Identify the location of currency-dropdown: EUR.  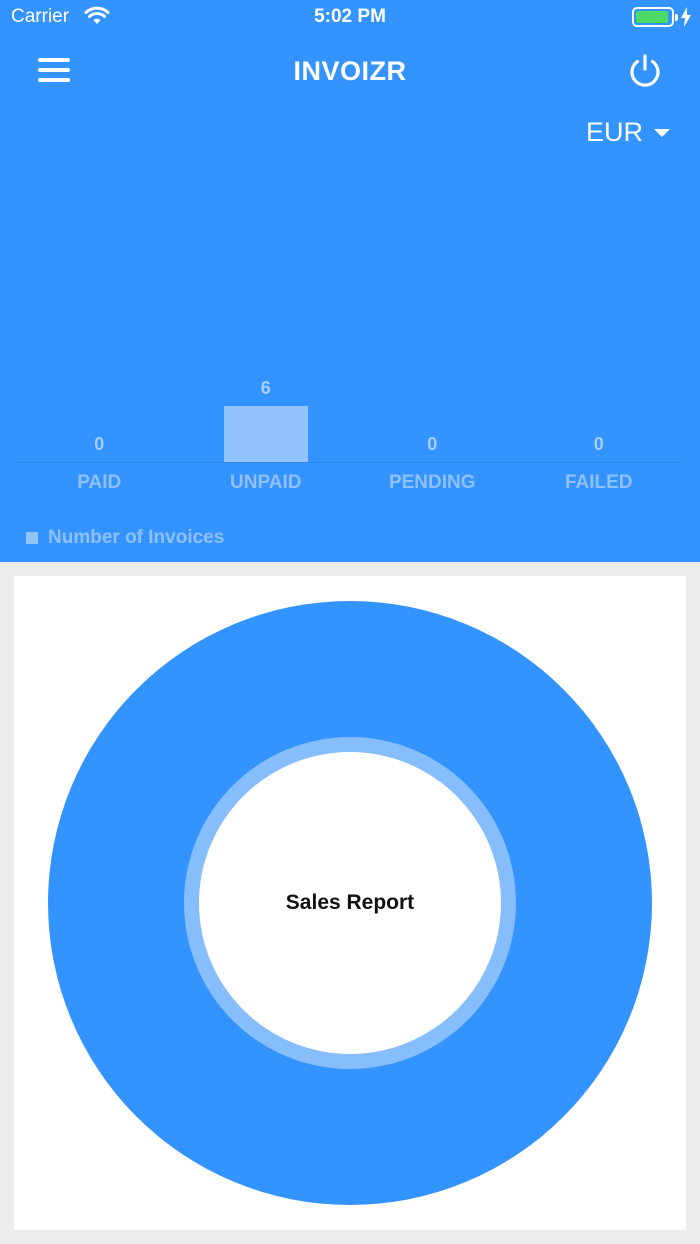
(628, 132).